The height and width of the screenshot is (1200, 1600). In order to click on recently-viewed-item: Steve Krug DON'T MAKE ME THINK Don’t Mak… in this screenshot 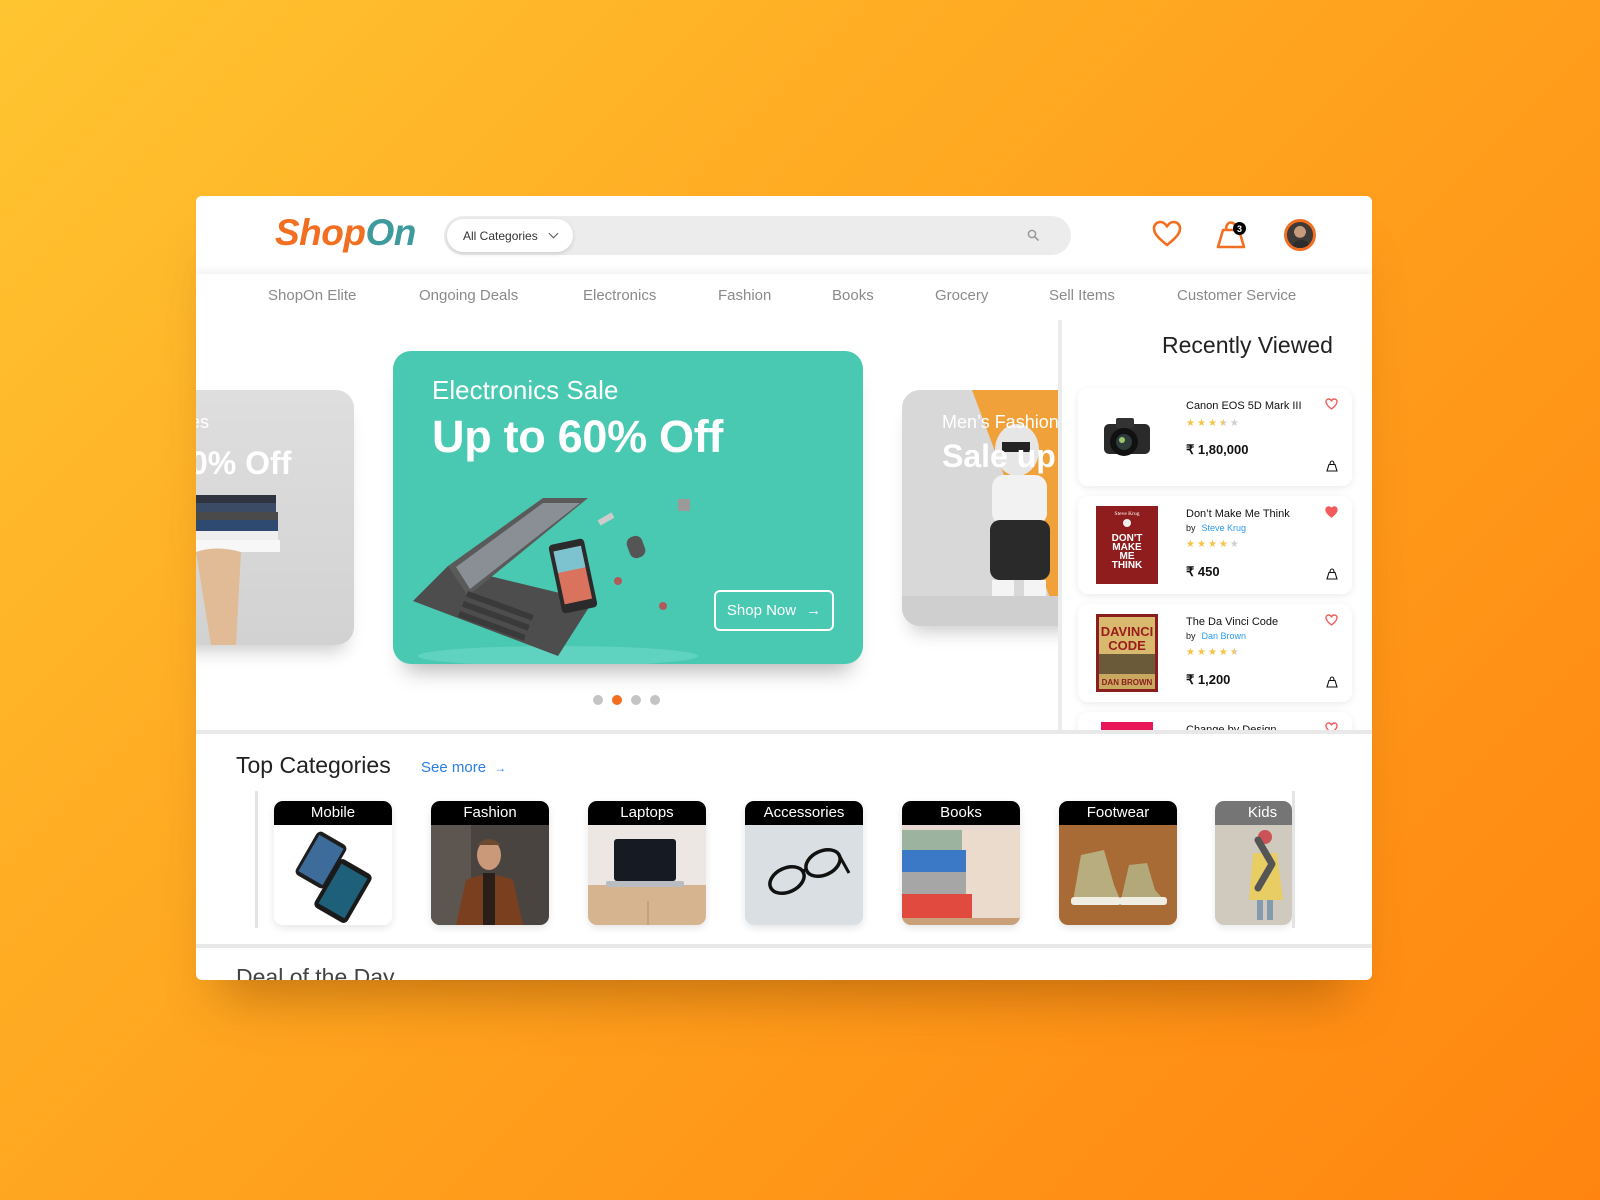, I will do `click(1215, 545)`.